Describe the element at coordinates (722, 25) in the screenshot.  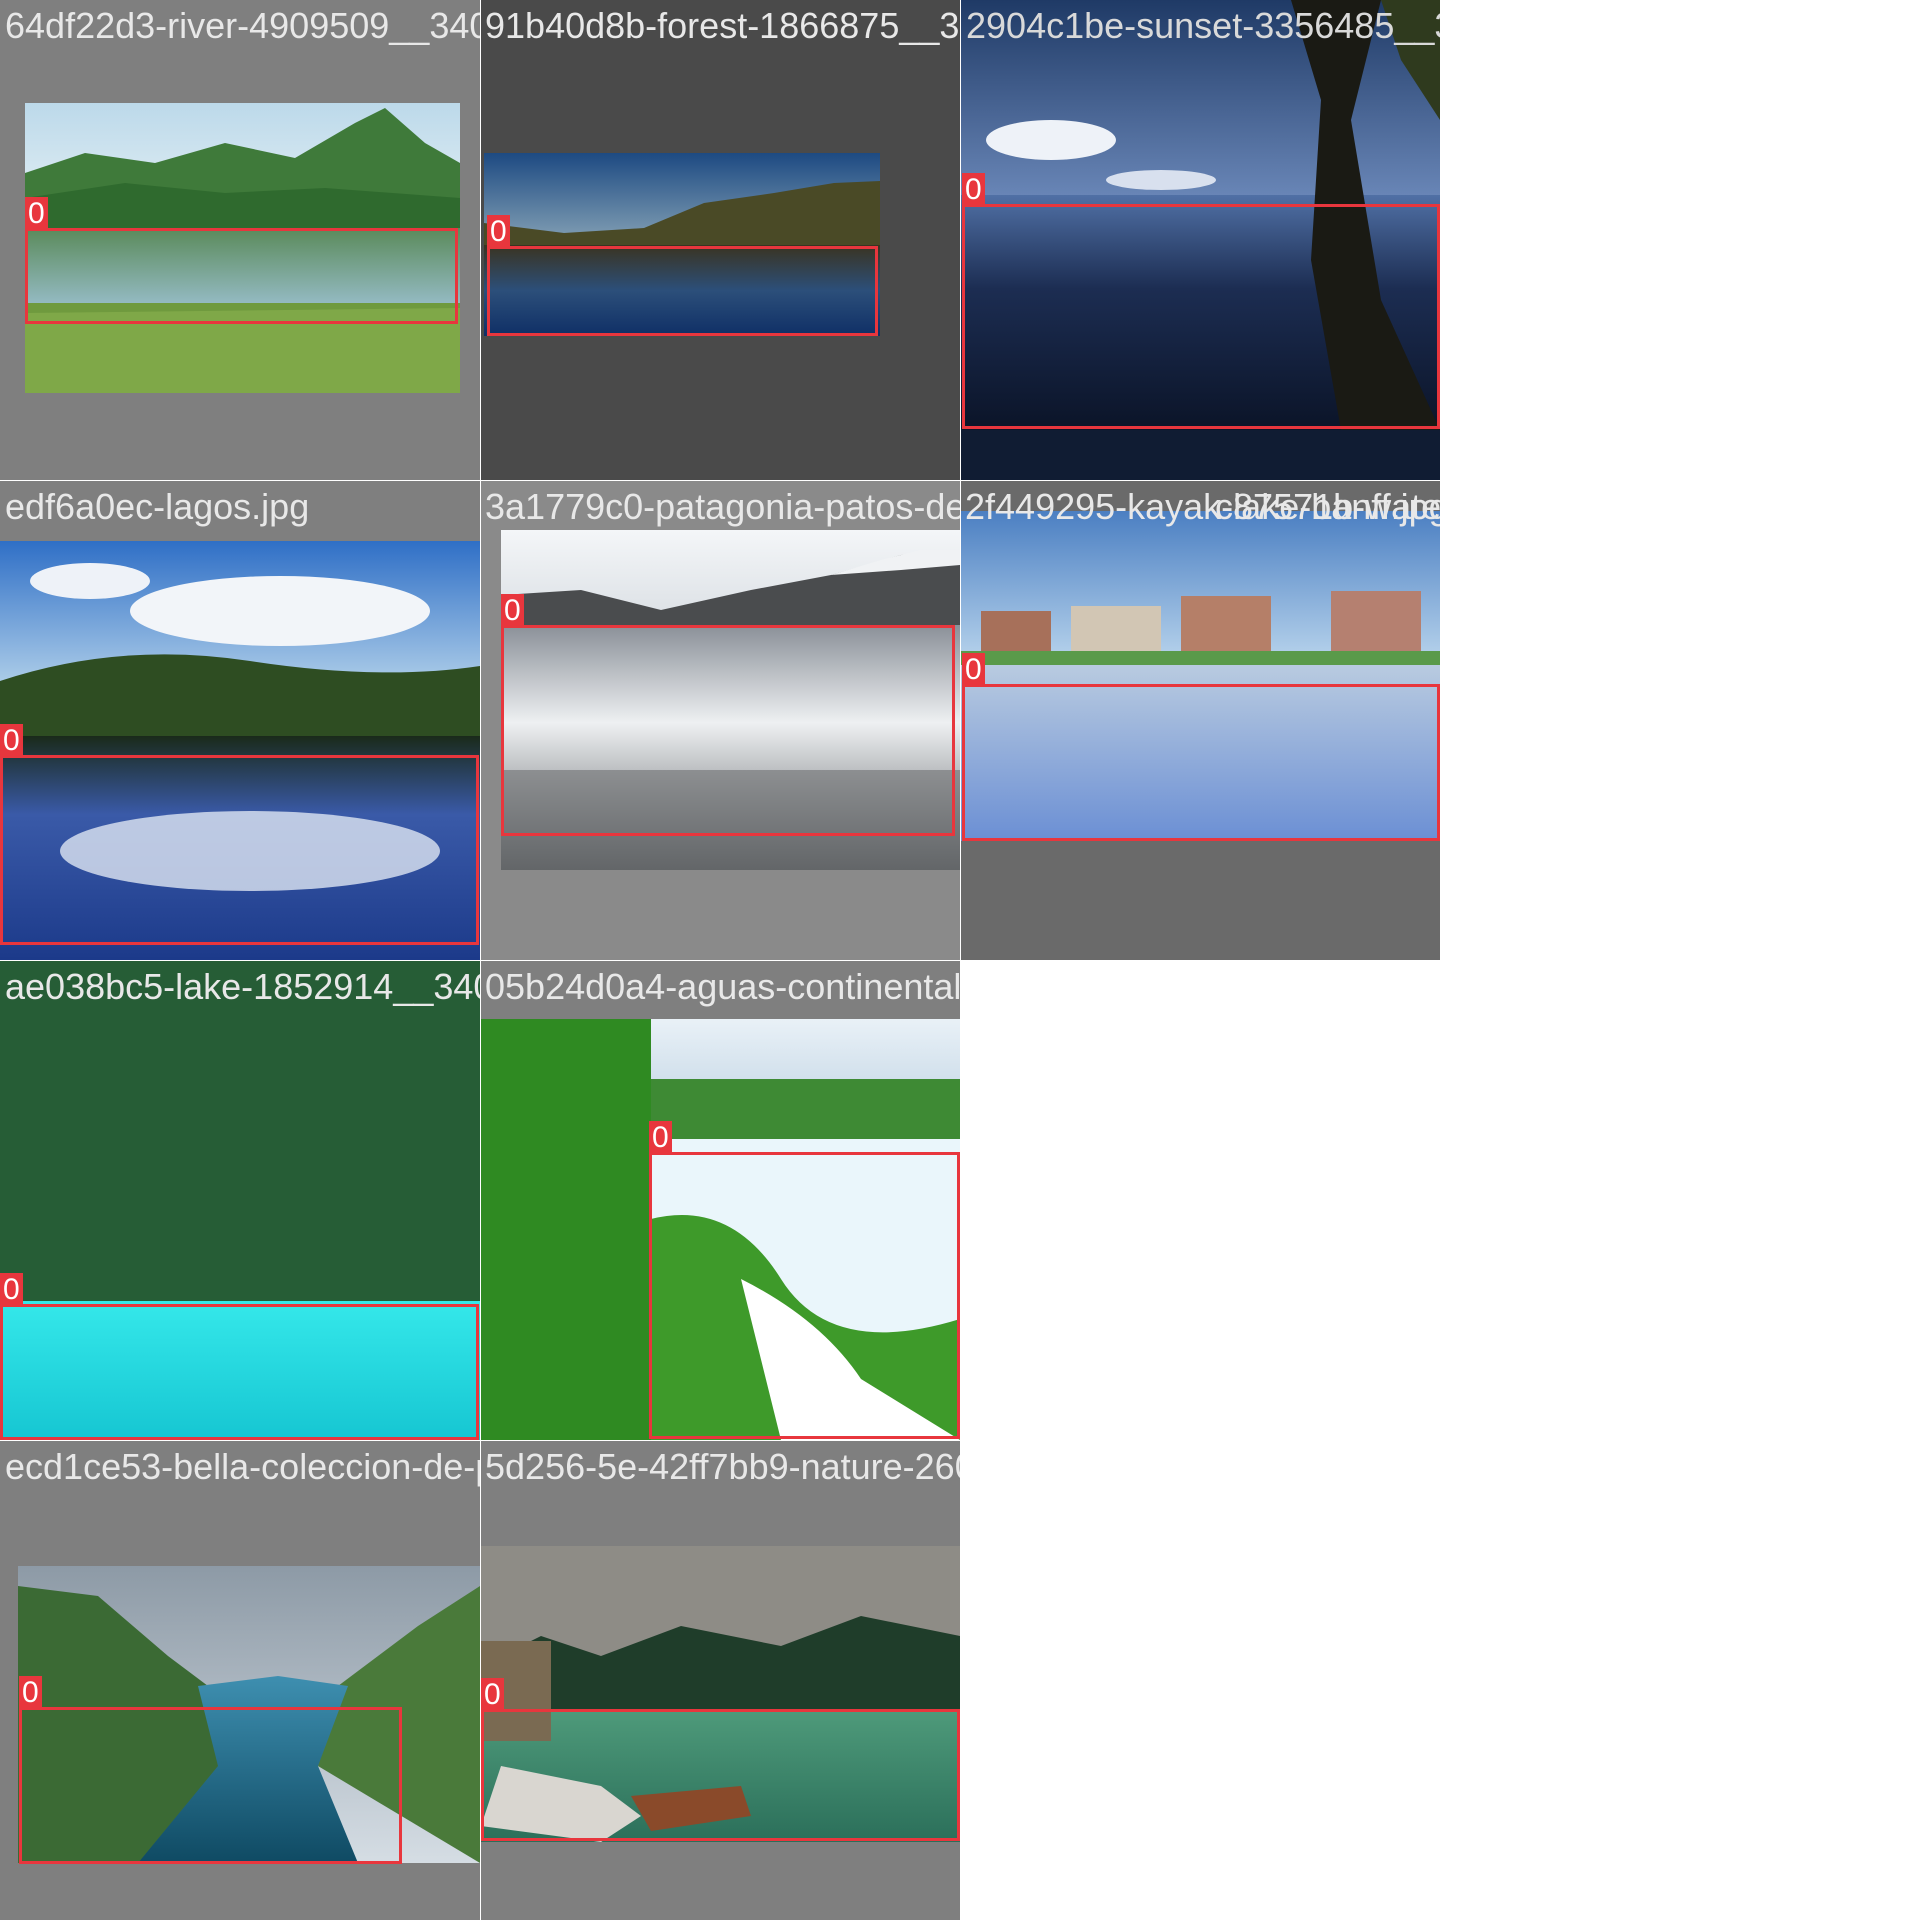
I see `tile-filename: 91b40d8b-forest-1866875__340.jpg` at that location.